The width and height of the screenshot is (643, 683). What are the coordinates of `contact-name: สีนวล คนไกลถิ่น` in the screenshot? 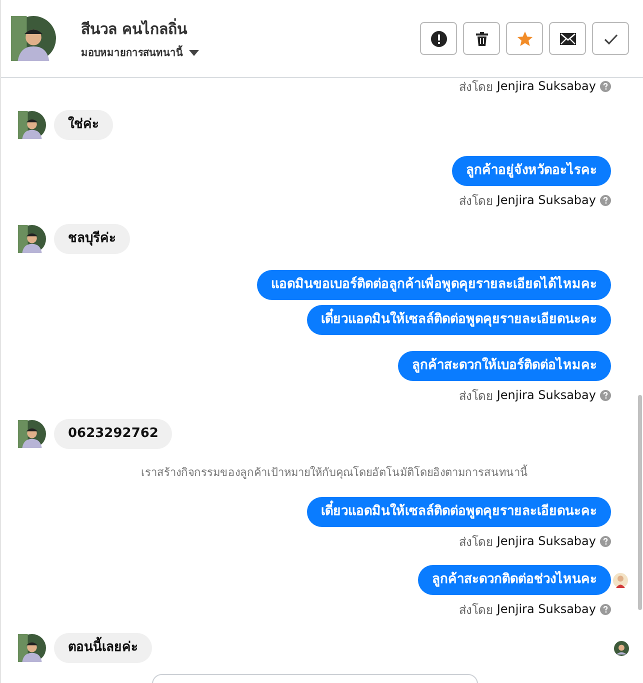 It's located at (134, 28).